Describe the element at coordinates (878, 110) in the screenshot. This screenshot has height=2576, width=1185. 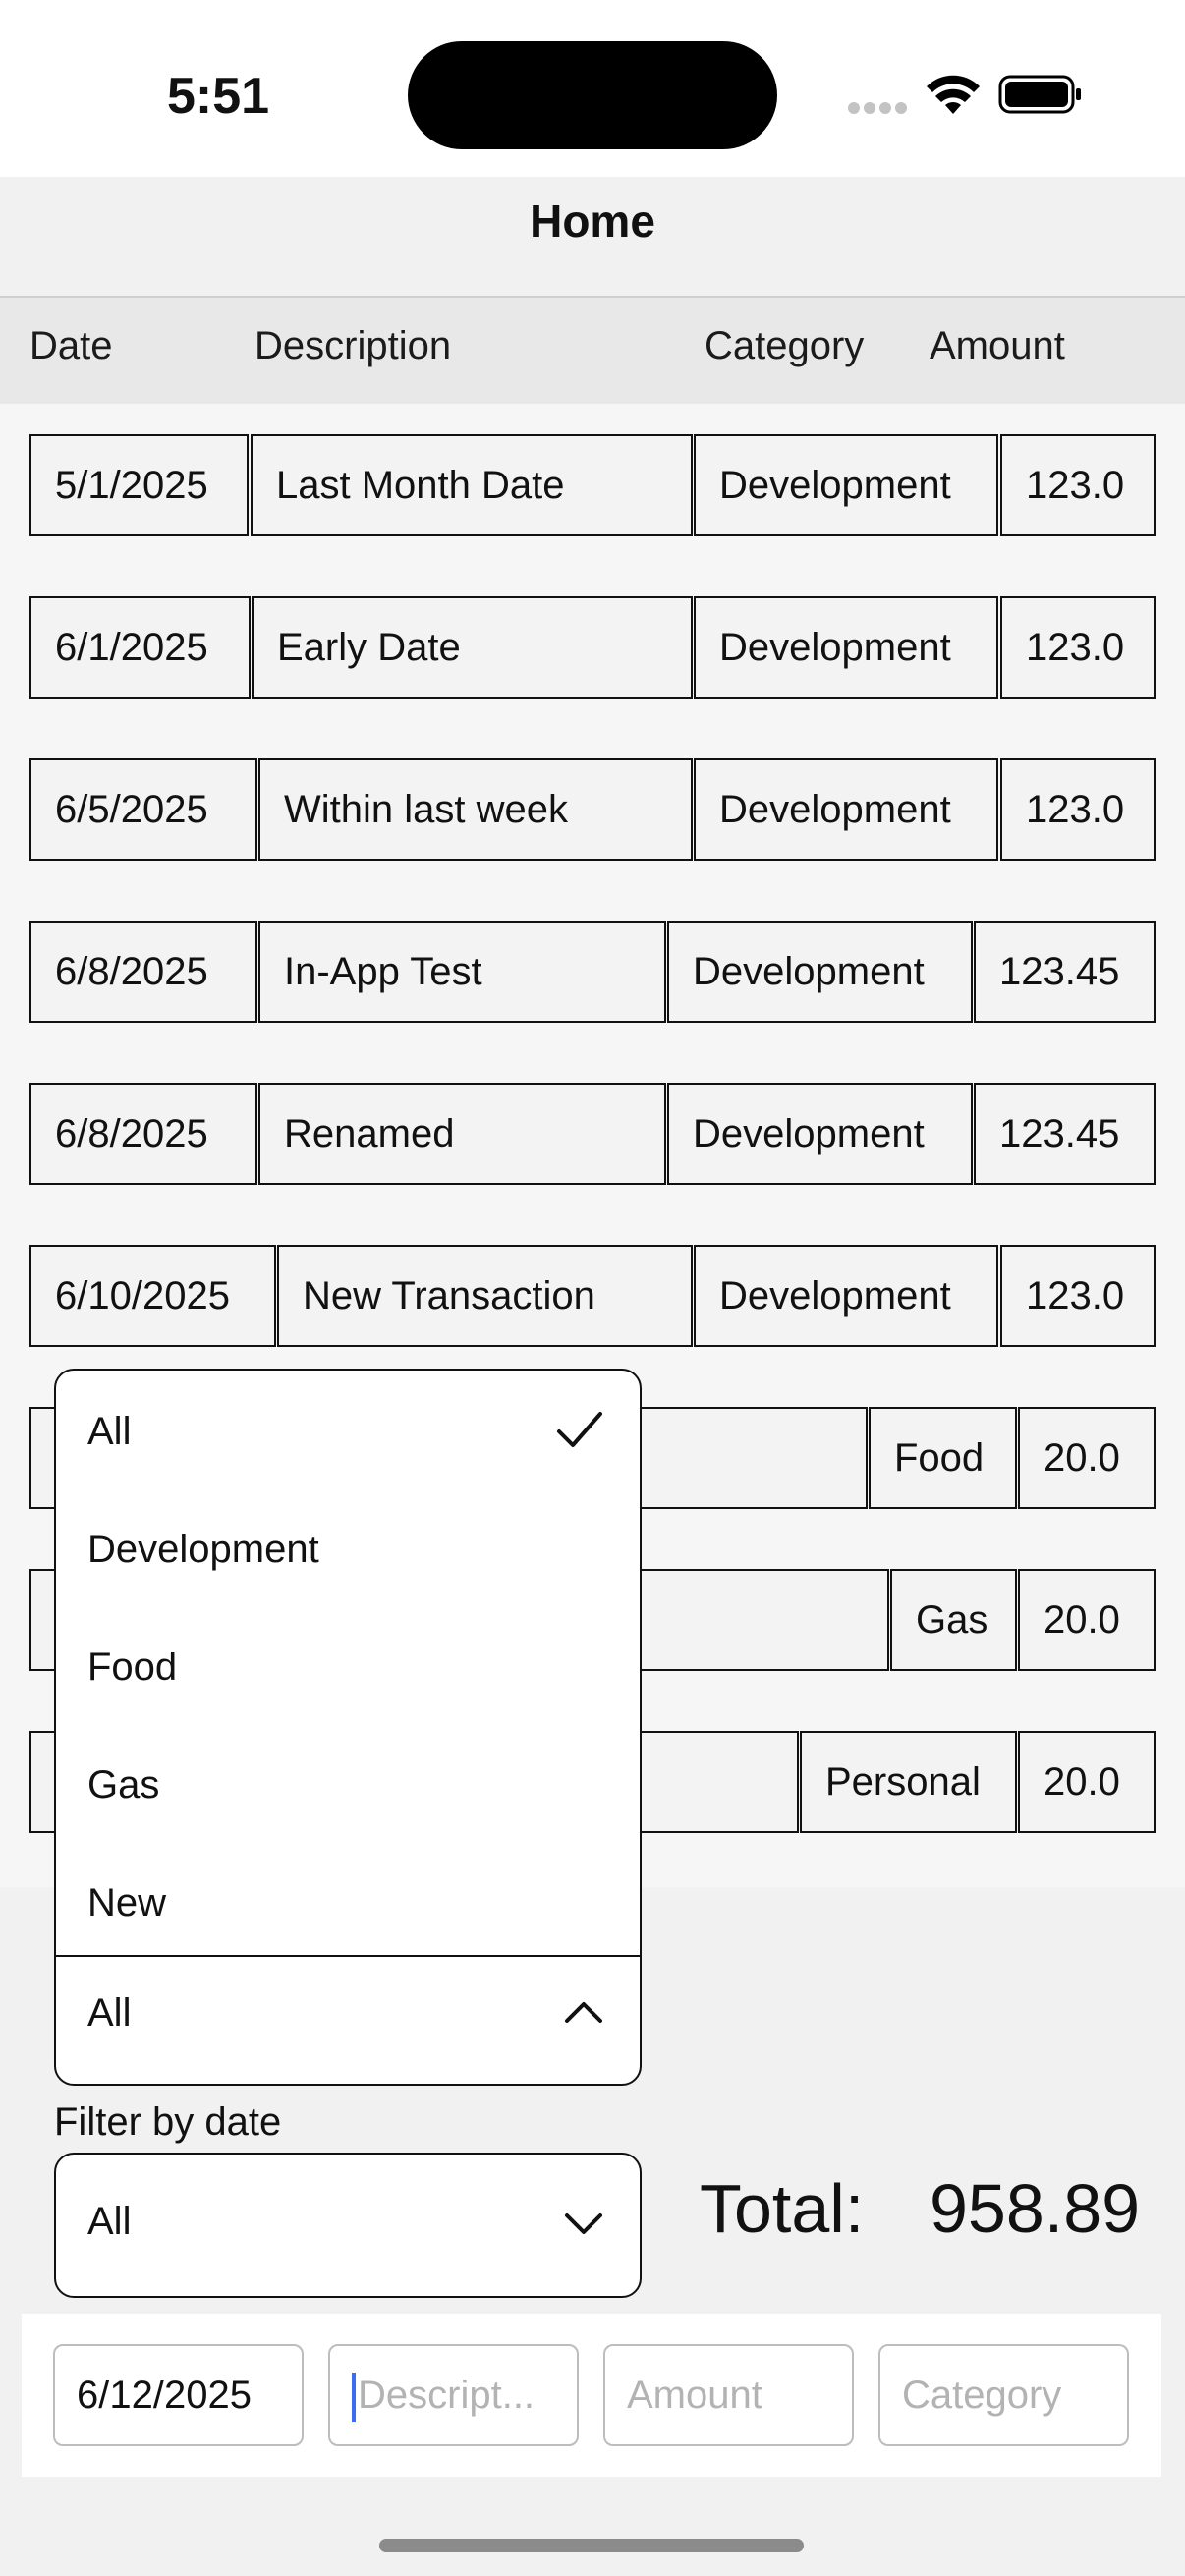
I see `signal-icon` at that location.